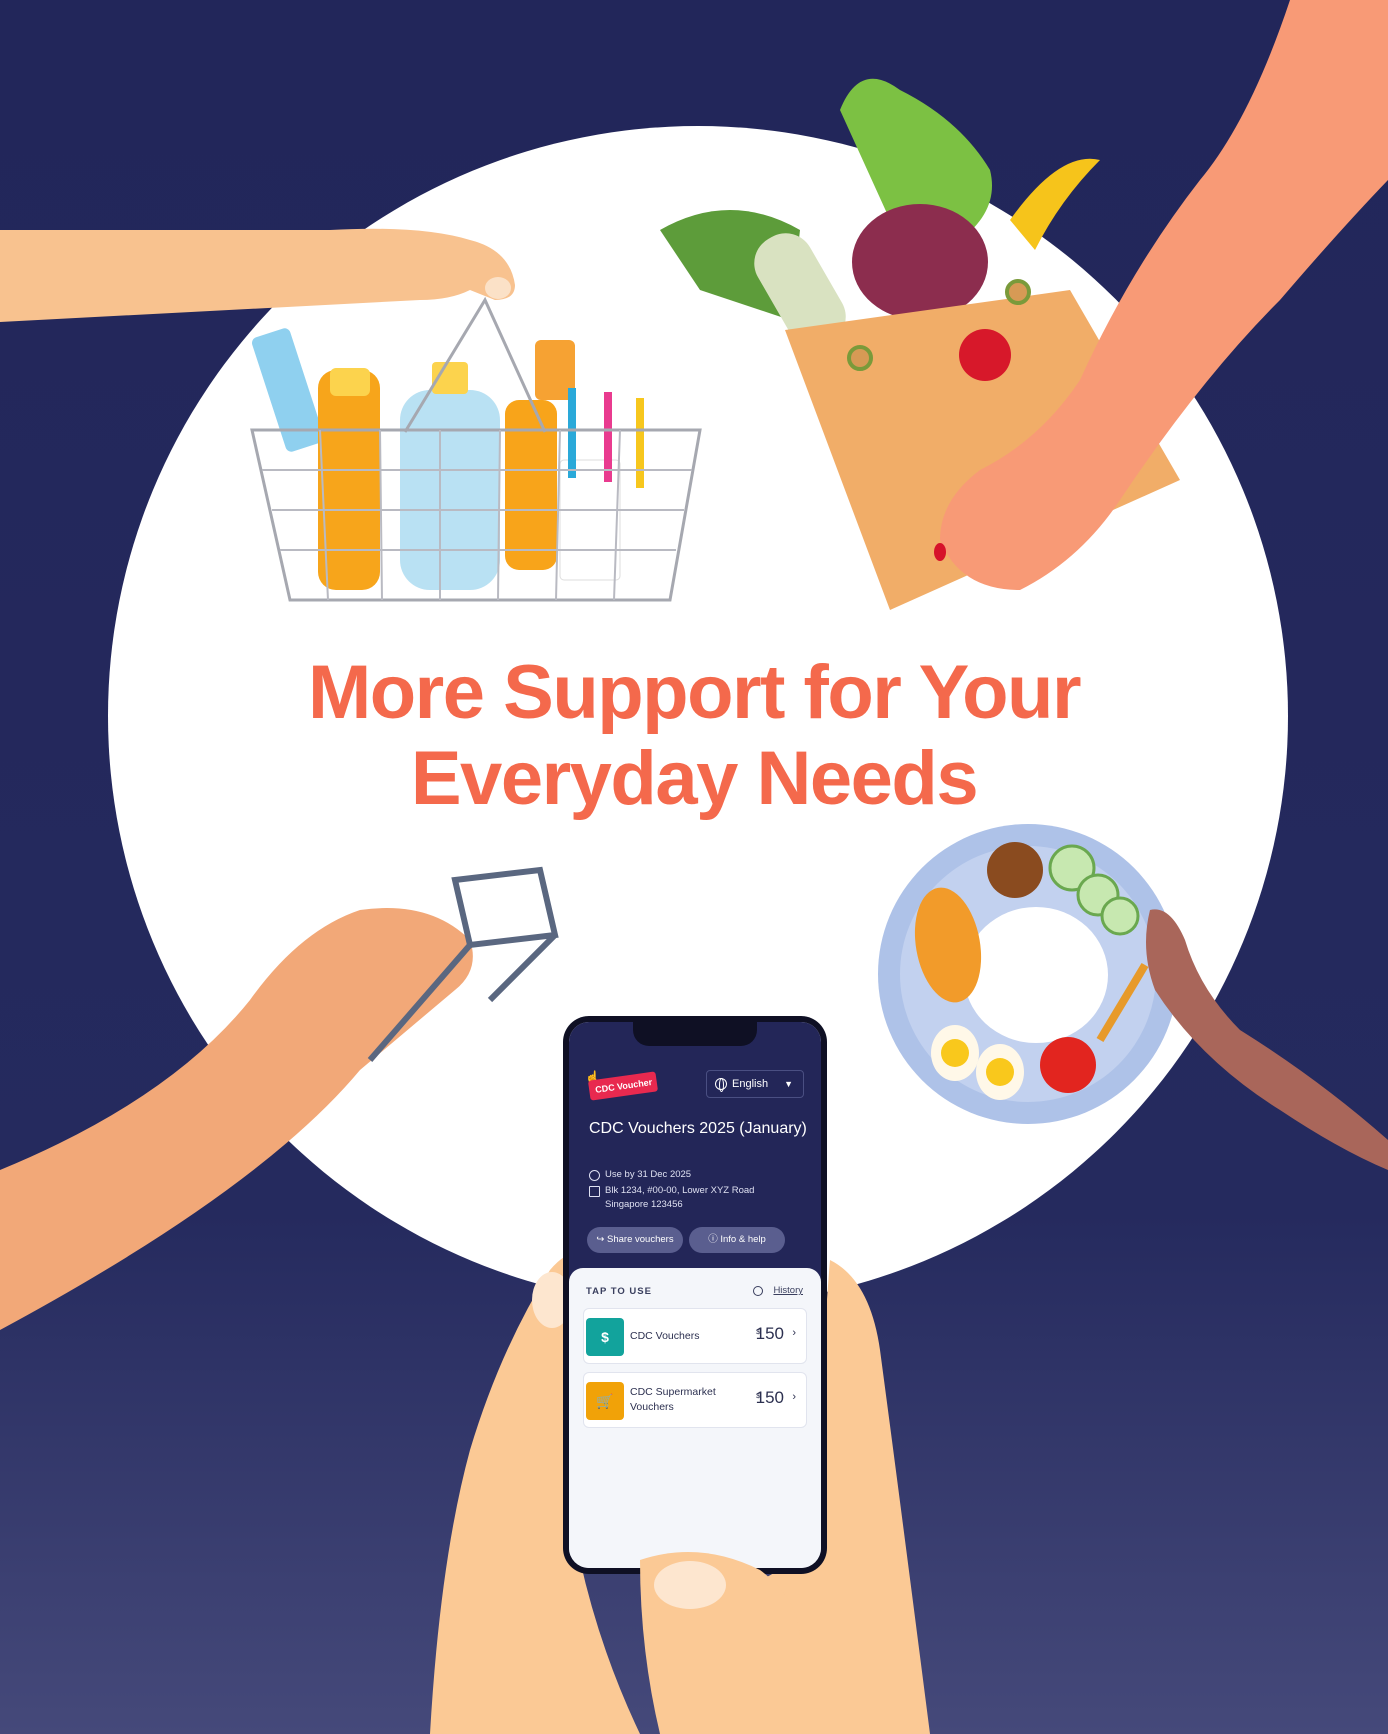 The height and width of the screenshot is (1734, 1388). I want to click on headline-line-2: Everyday Needs, so click(694, 778).